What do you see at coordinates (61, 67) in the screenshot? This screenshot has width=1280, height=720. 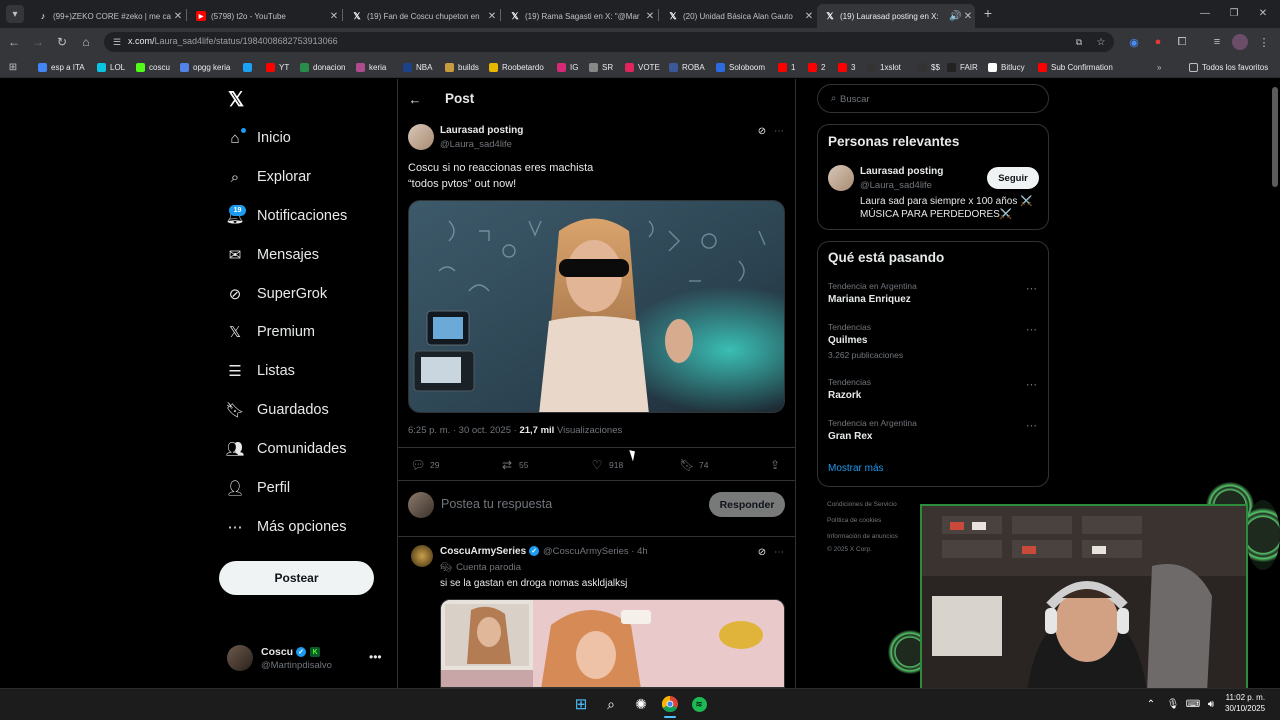 I see `bookmark-item: esp a ITA` at bounding box center [61, 67].